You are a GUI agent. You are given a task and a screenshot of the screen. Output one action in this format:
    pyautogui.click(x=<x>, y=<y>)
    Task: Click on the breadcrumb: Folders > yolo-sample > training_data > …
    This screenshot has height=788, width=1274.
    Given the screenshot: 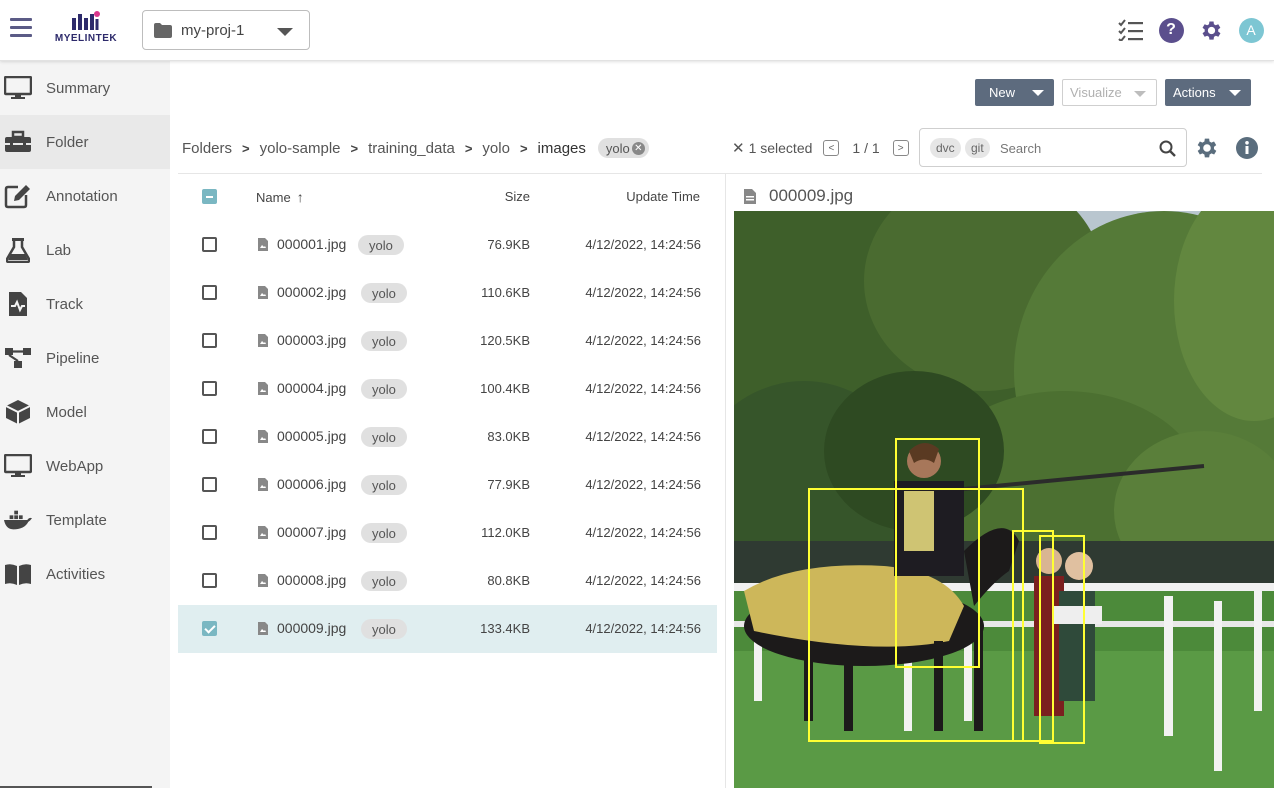 What is the action you would take?
    pyautogui.click(x=415, y=148)
    